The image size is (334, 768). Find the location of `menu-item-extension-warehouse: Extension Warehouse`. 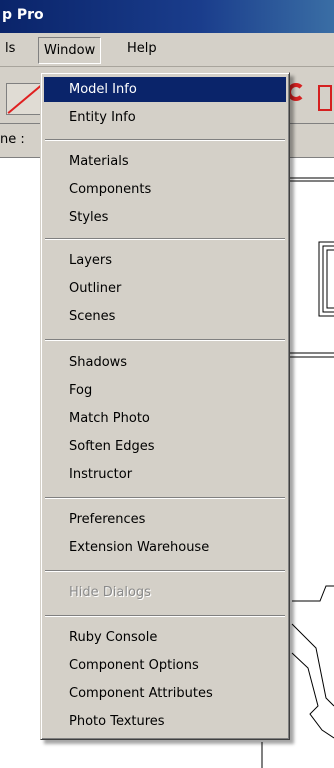

menu-item-extension-warehouse: Extension Warehouse is located at coordinates (165, 547).